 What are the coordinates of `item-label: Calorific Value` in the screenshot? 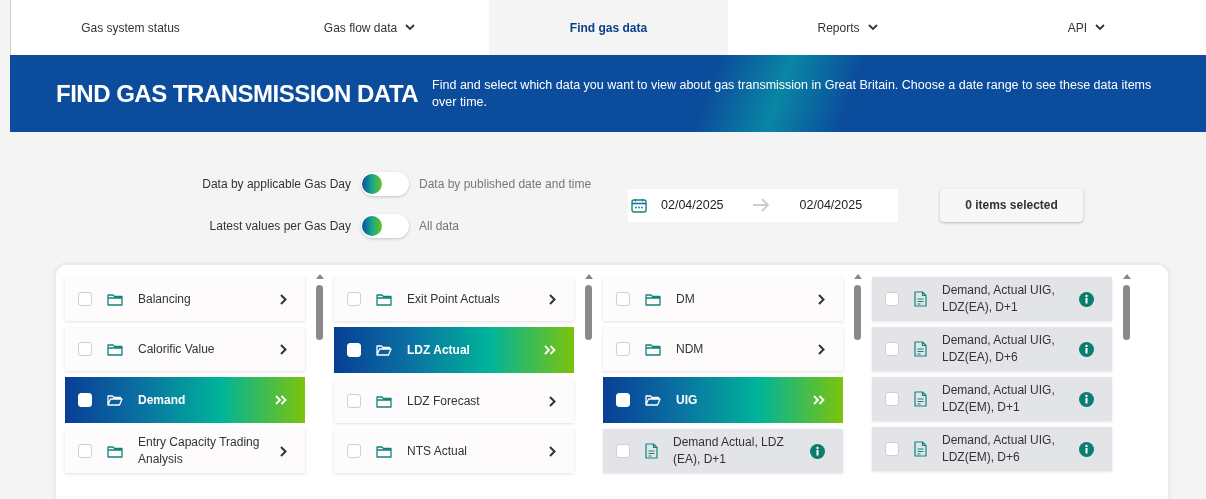 It's located at (177, 349).